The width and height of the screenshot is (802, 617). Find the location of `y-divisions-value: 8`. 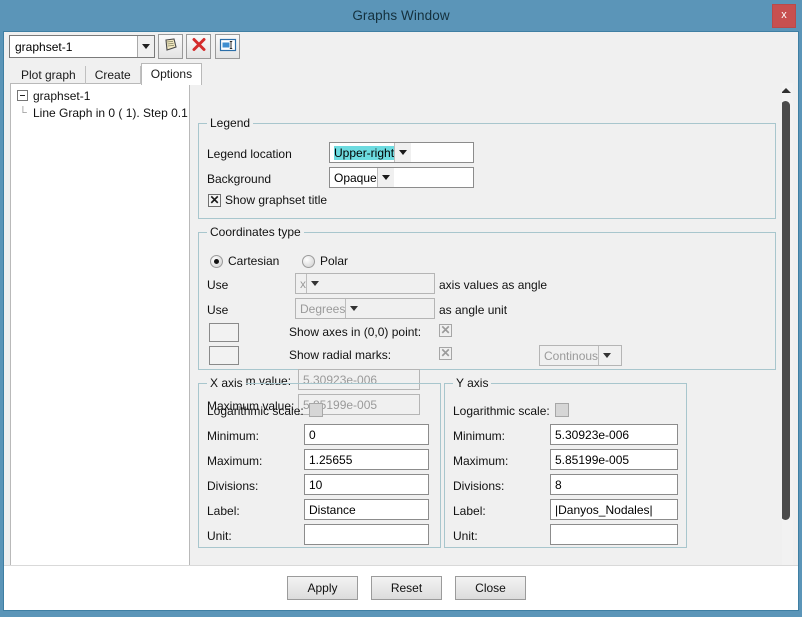

y-divisions-value: 8 is located at coordinates (558, 484).